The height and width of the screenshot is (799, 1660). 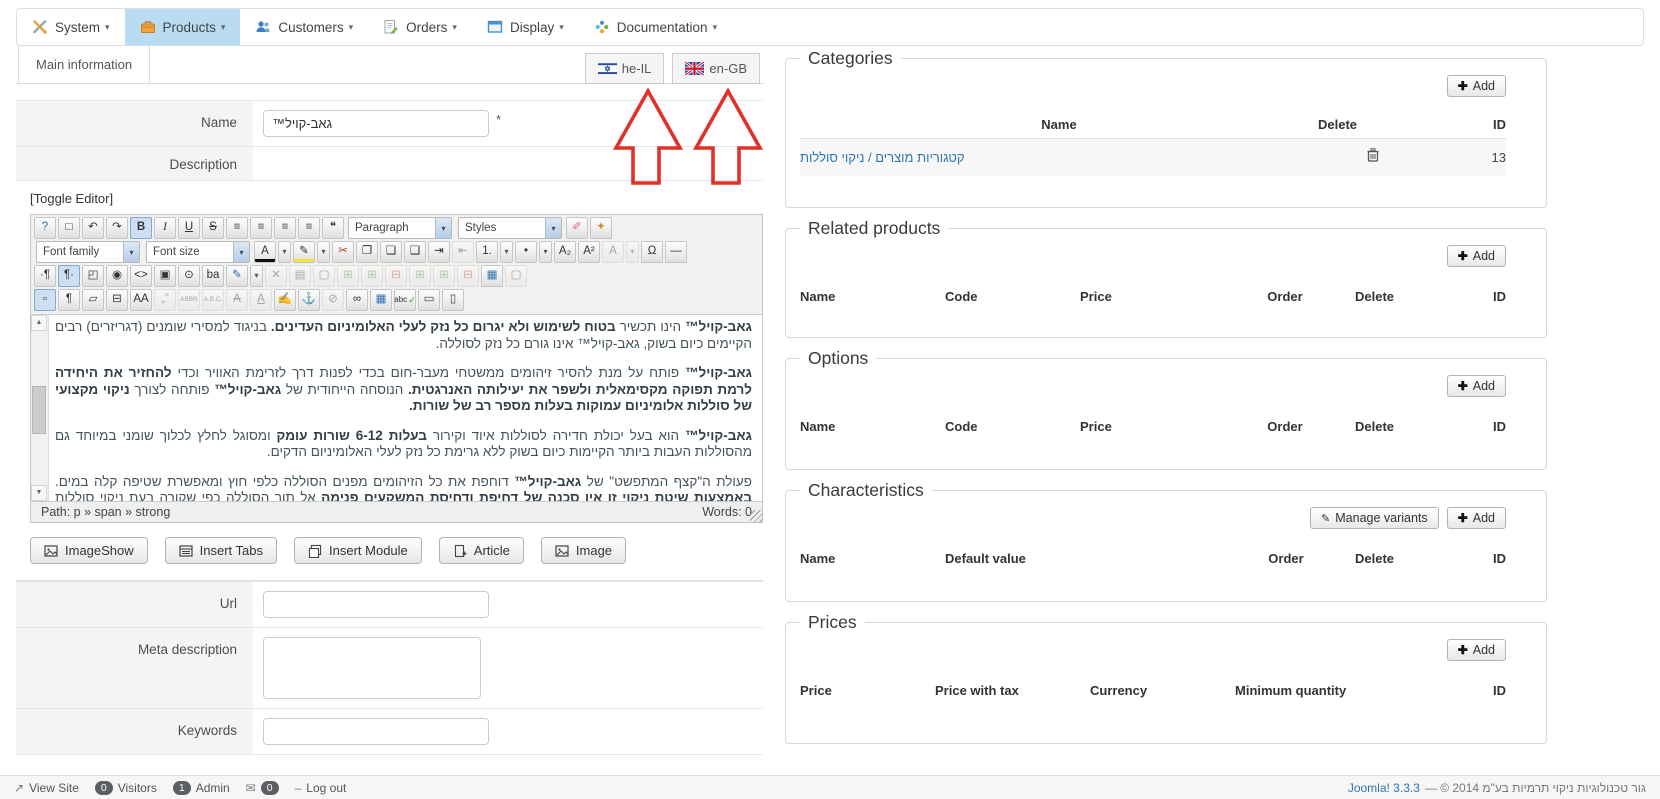 I want to click on menu-item-orders: Orders ▾, so click(x=420, y=27).